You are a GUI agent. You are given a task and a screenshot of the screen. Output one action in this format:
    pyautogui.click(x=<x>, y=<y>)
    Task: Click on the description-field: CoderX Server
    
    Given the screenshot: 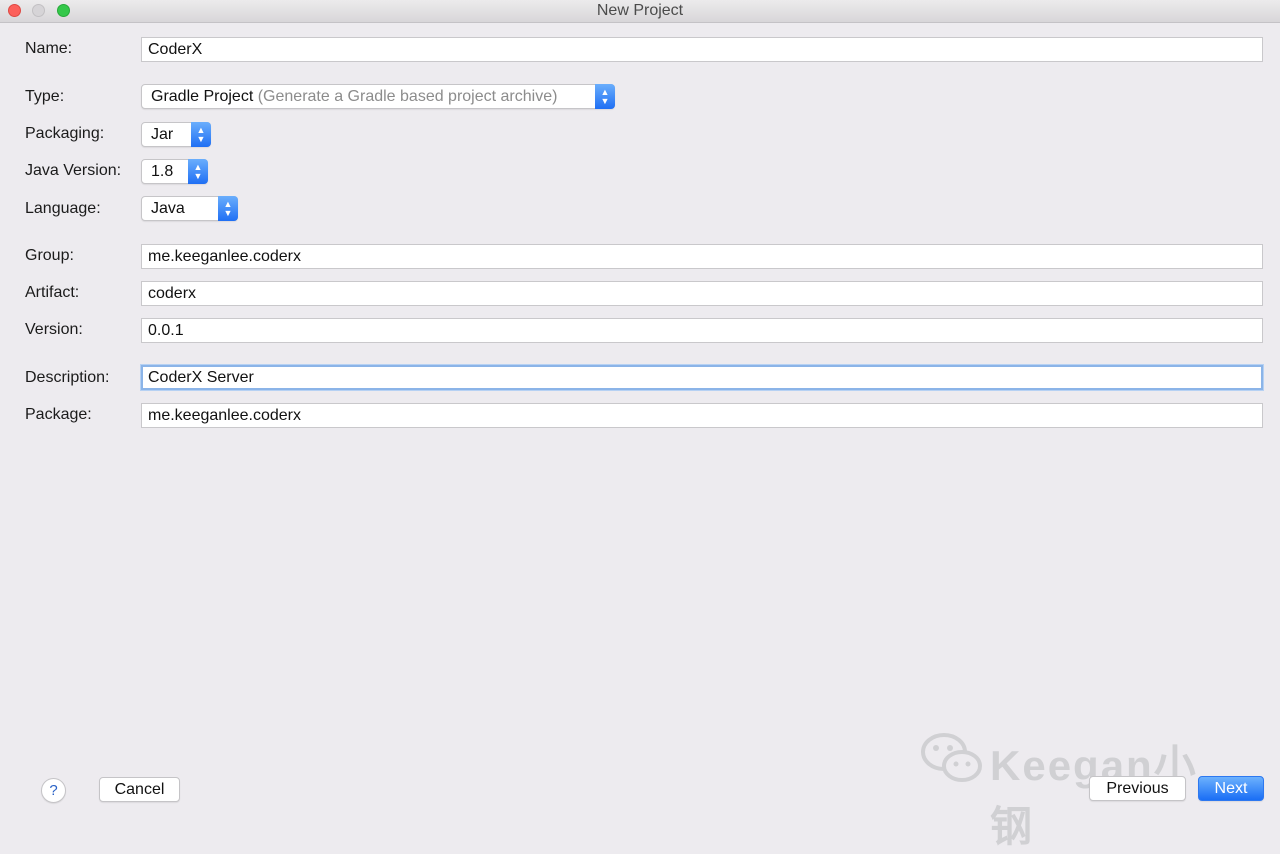 What is the action you would take?
    pyautogui.click(x=702, y=377)
    